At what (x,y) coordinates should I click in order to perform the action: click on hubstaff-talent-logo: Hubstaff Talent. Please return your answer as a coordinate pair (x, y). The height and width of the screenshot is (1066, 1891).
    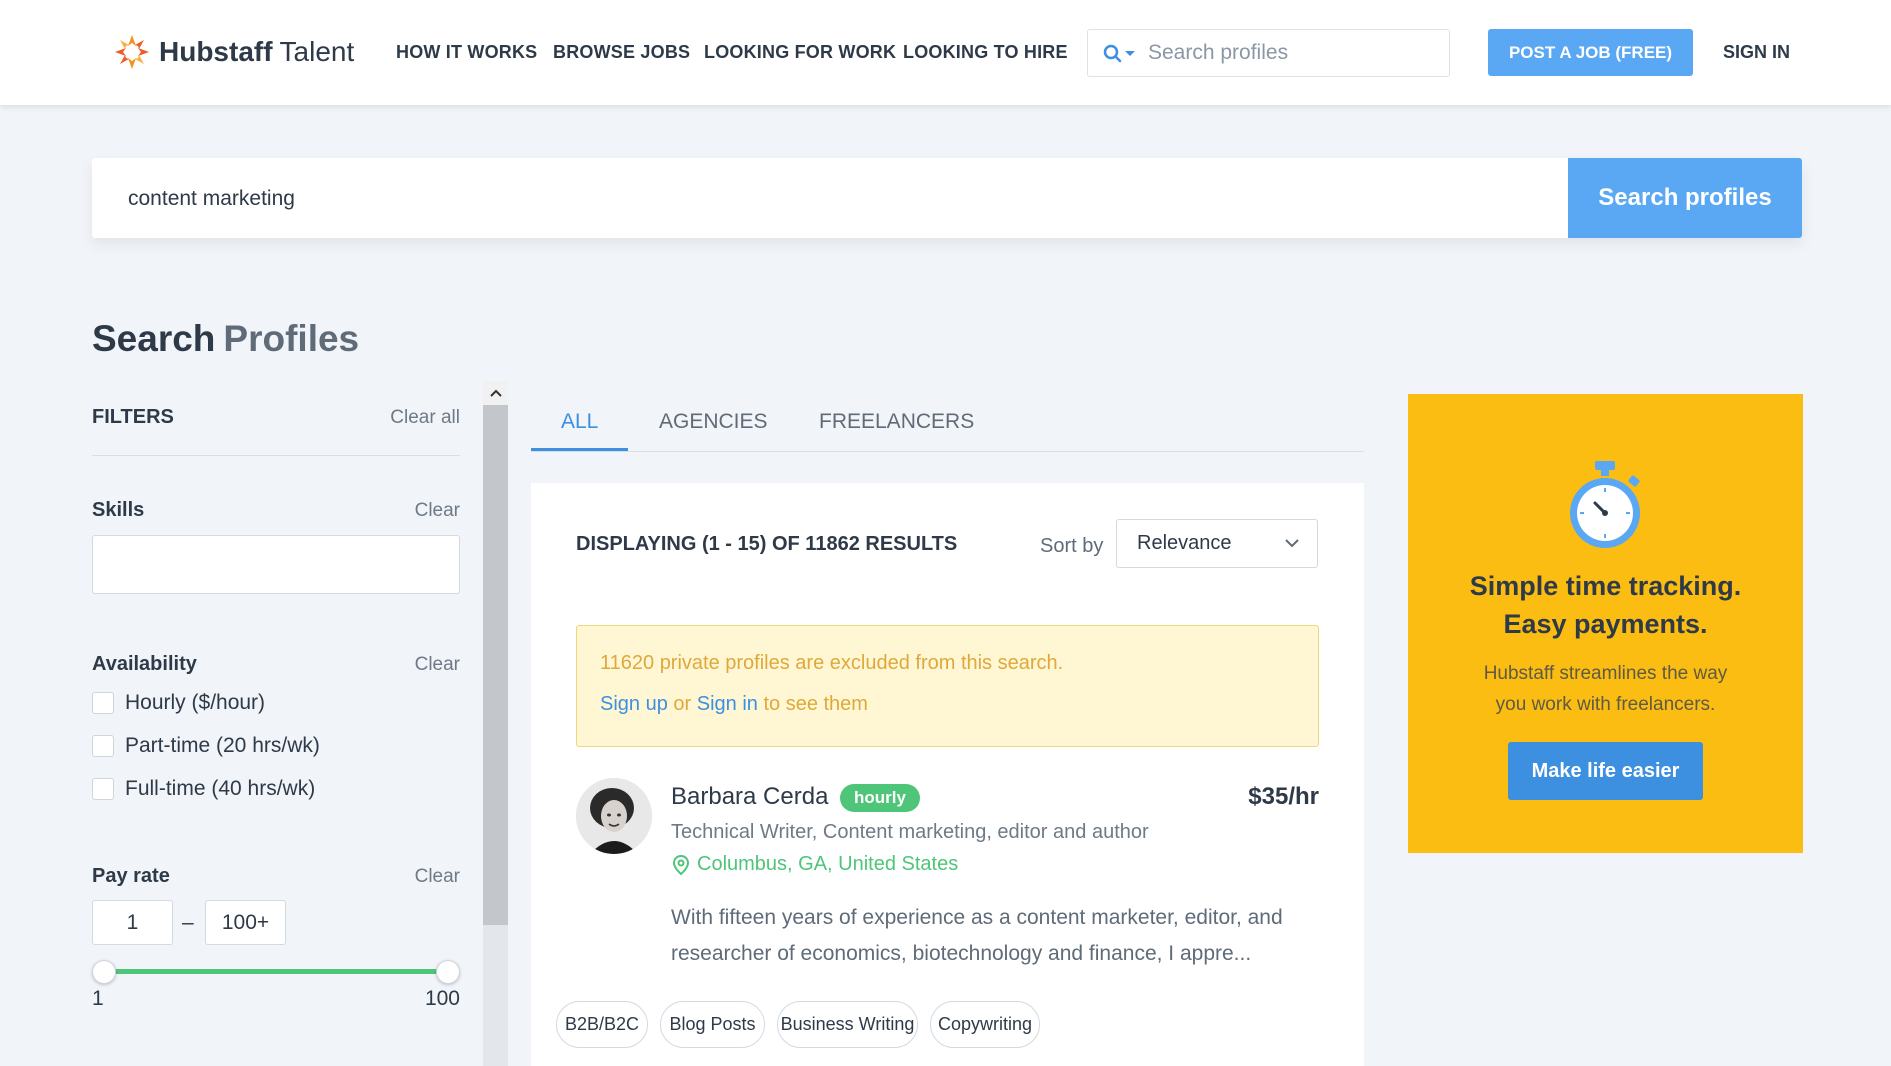
    Looking at the image, I should click on (233, 52).